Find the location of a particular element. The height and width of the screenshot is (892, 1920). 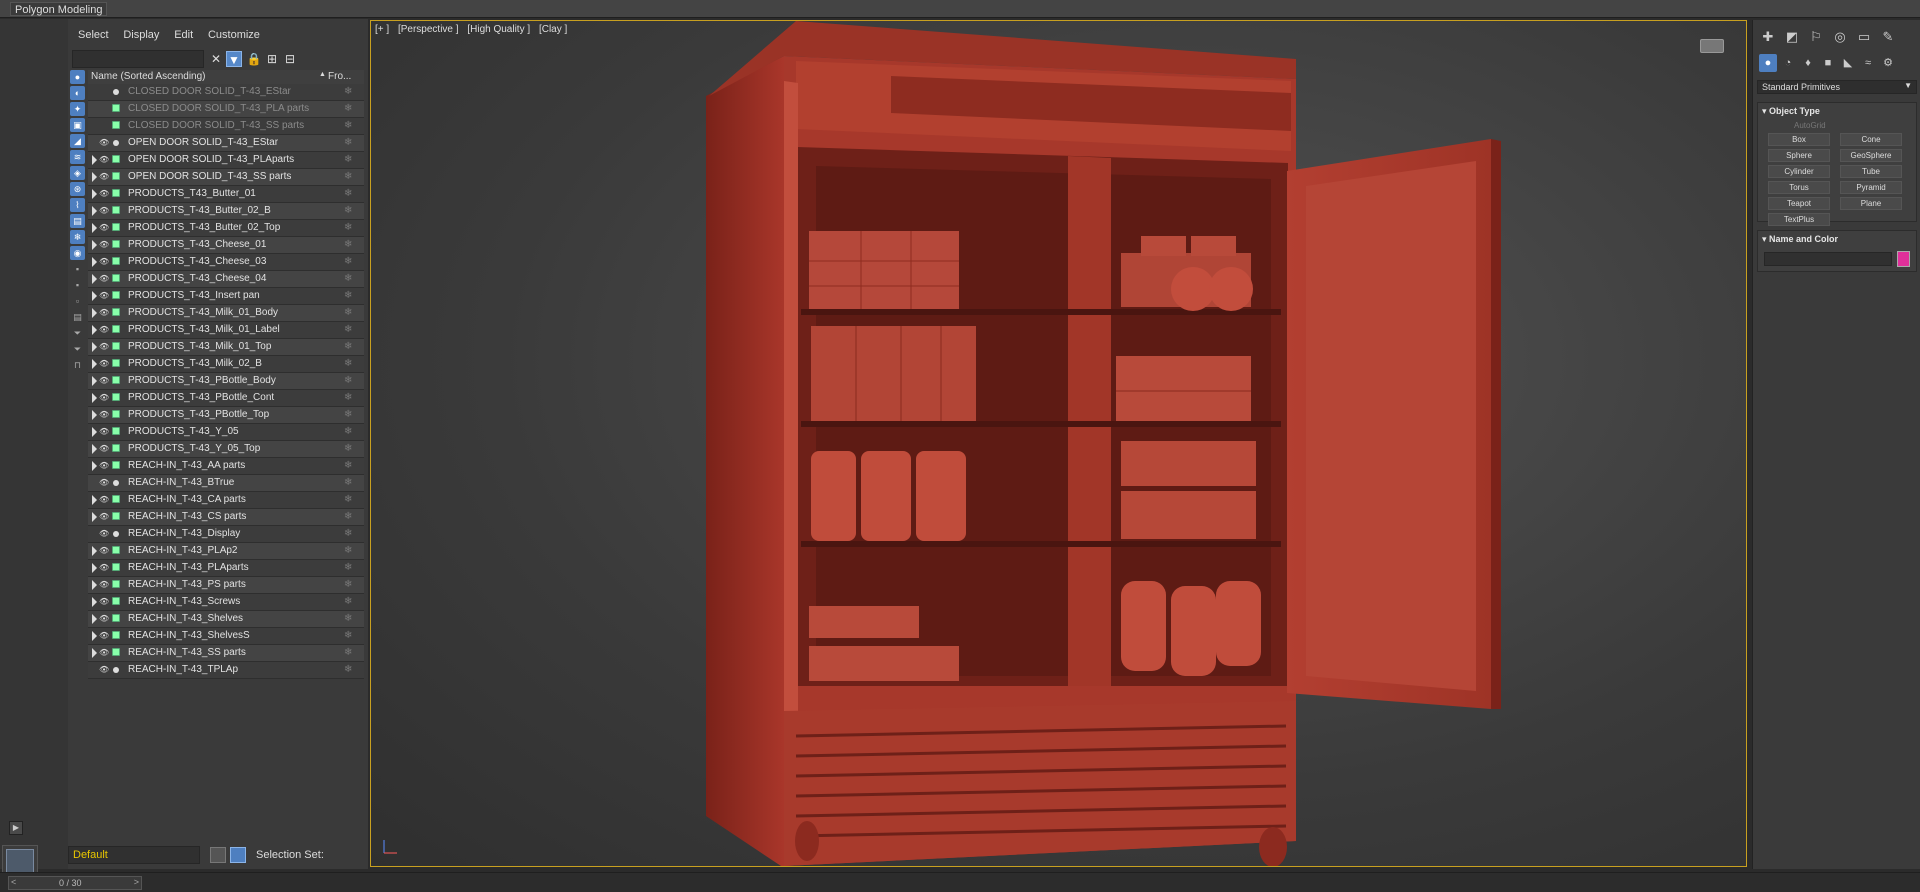

filter-funnel-icon: ⏷ is located at coordinates (77, 333).